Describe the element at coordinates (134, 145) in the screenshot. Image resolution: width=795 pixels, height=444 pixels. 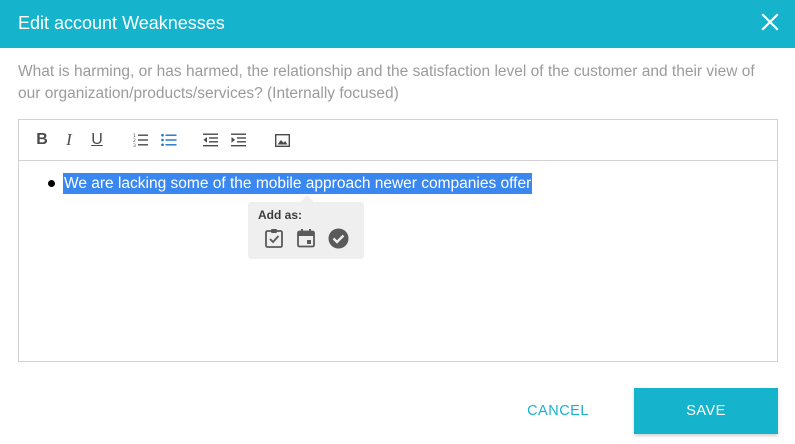
I see `svg-text: 3` at that location.